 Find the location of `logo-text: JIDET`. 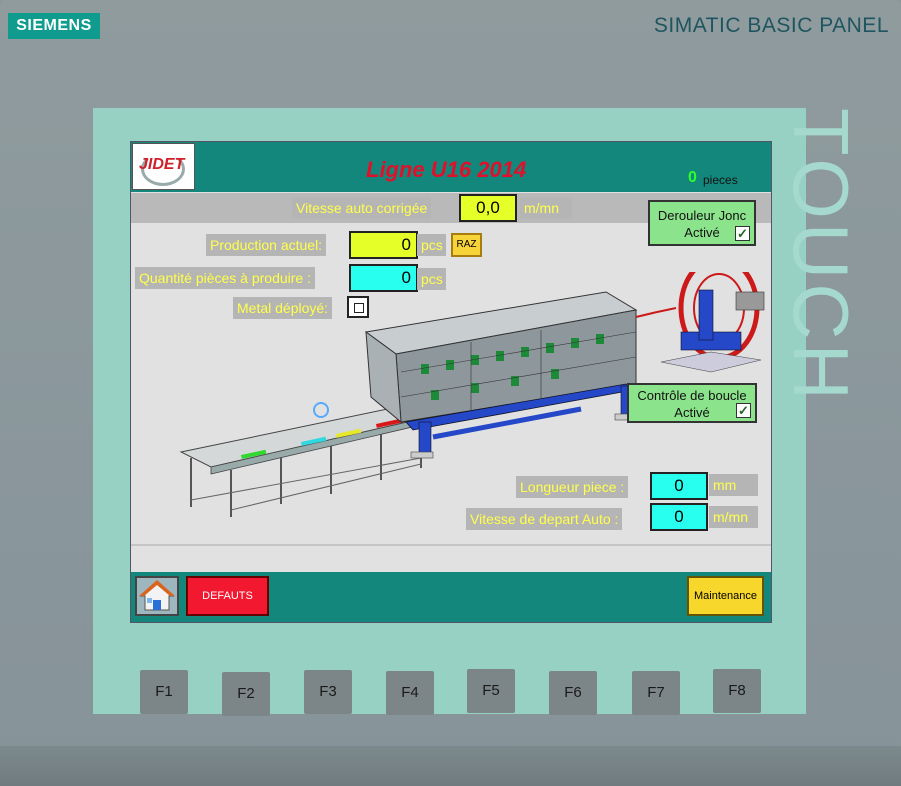

logo-text: JIDET is located at coordinates (162, 164).